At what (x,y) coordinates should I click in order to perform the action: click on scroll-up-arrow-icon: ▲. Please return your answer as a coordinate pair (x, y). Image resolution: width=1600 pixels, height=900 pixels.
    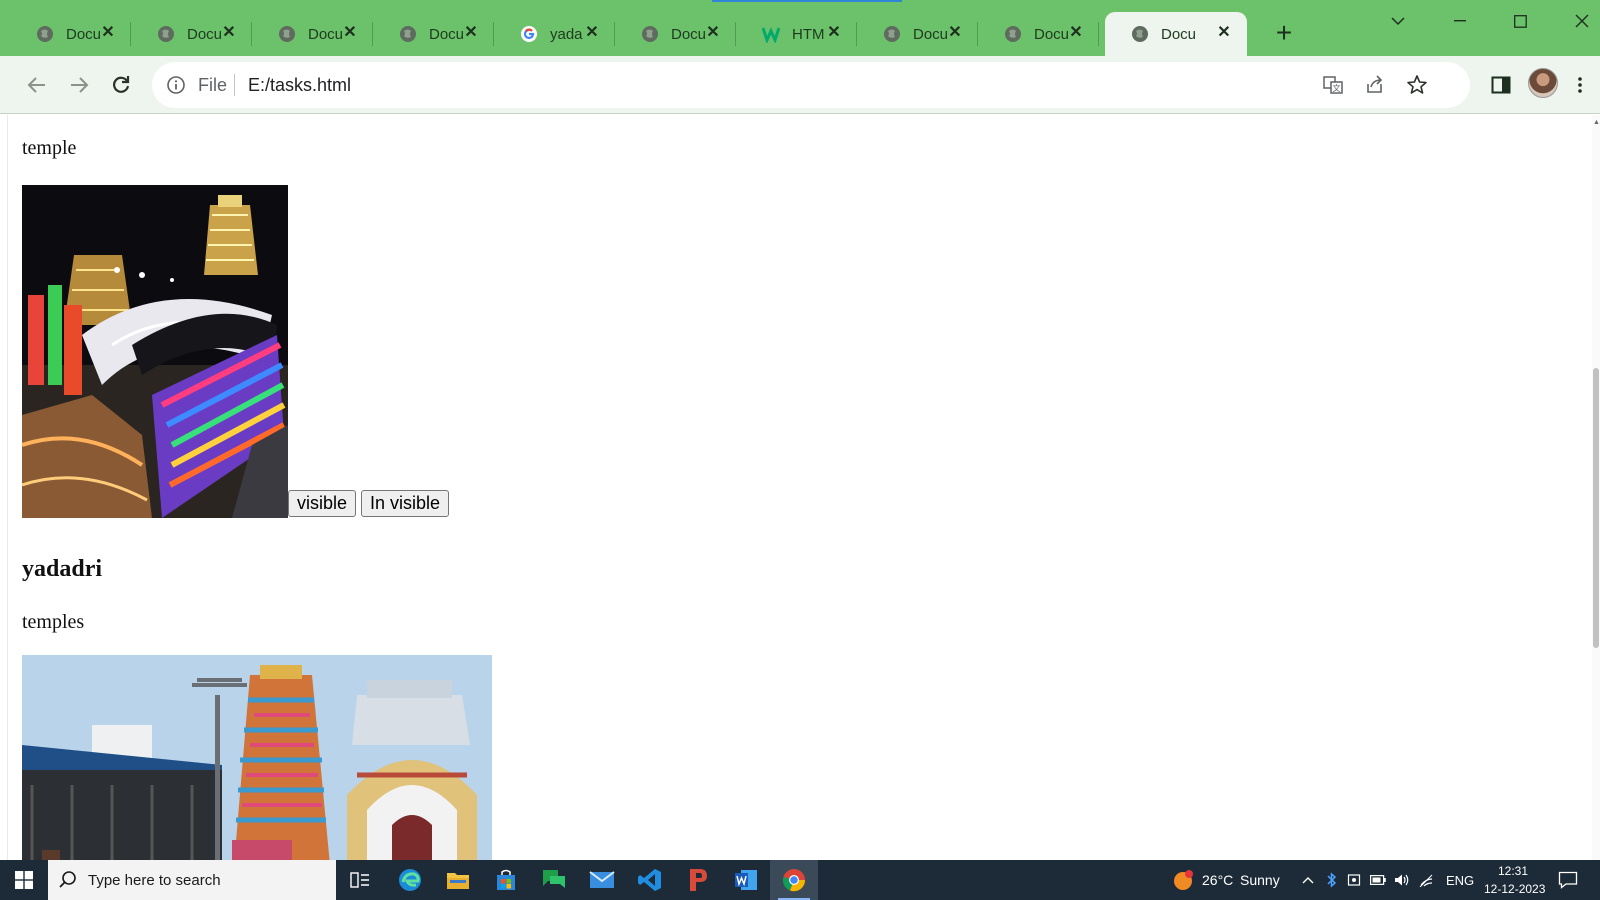
    Looking at the image, I should click on (1596, 122).